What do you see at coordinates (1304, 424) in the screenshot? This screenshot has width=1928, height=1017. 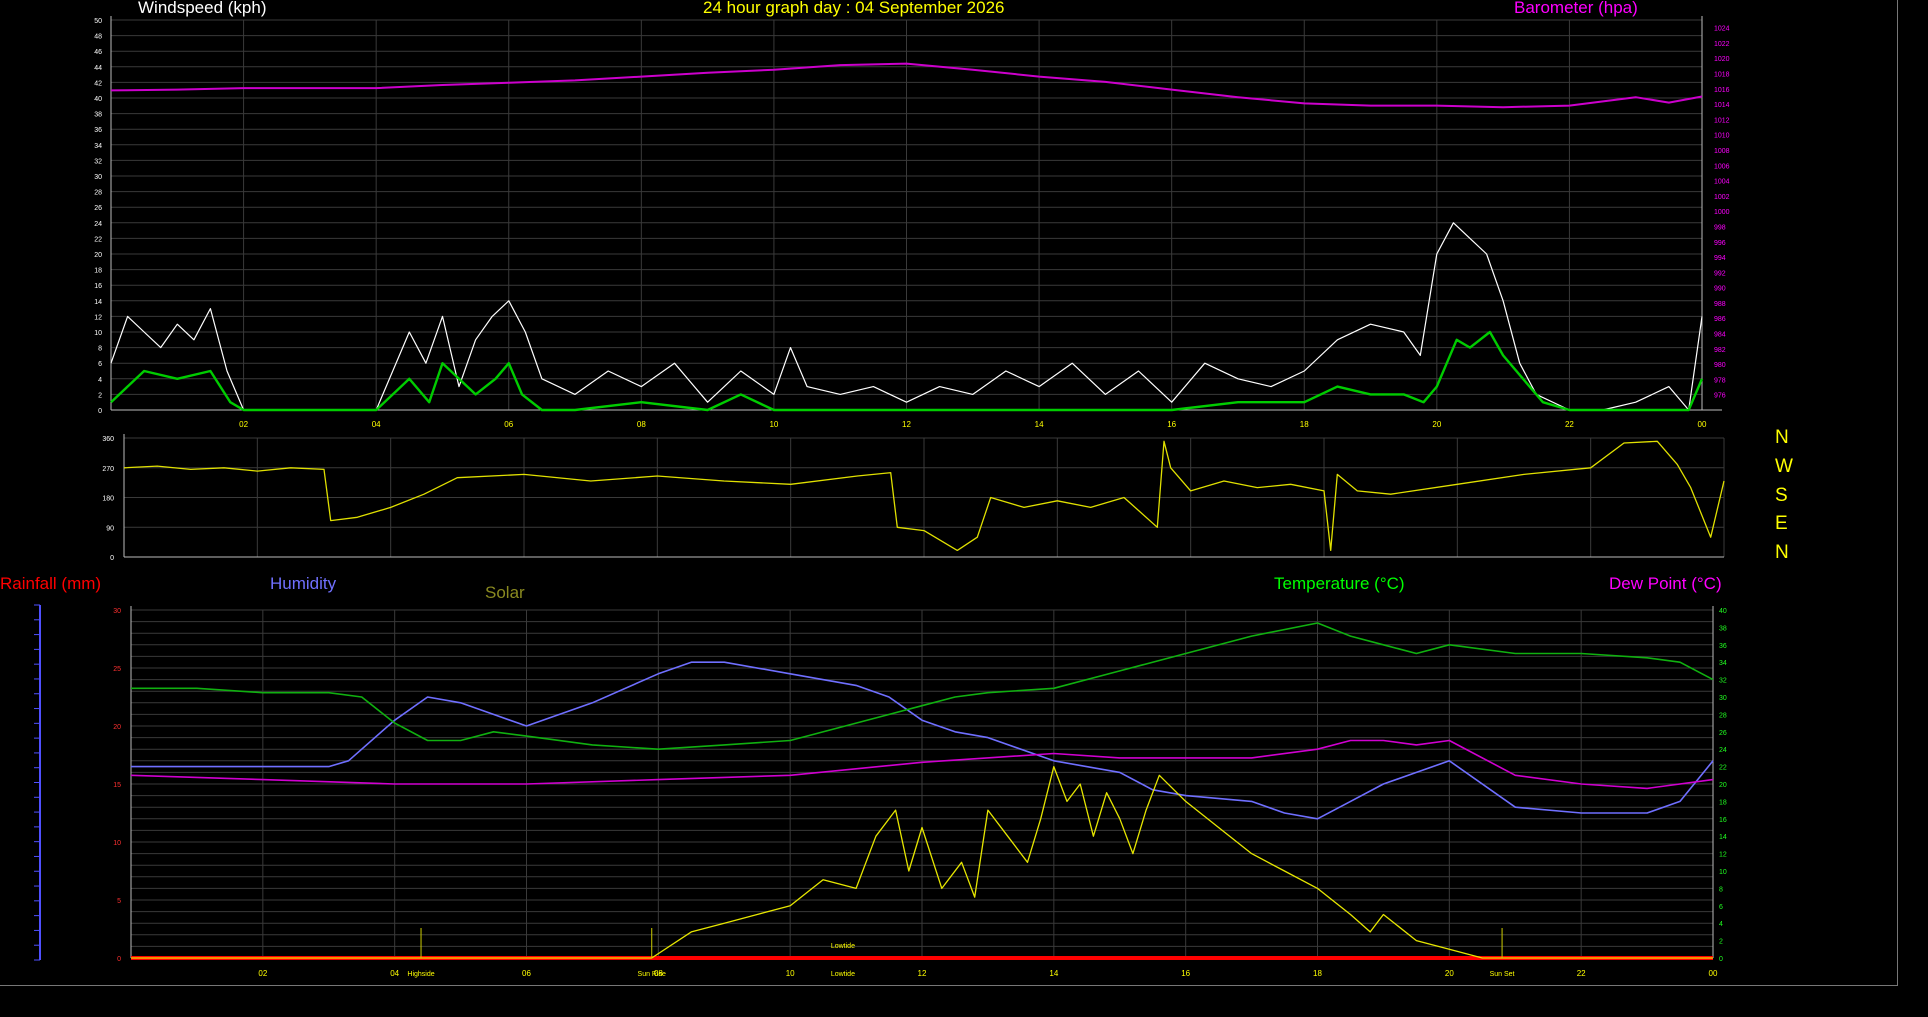 I see `windspeed-x-tick-label: 18` at bounding box center [1304, 424].